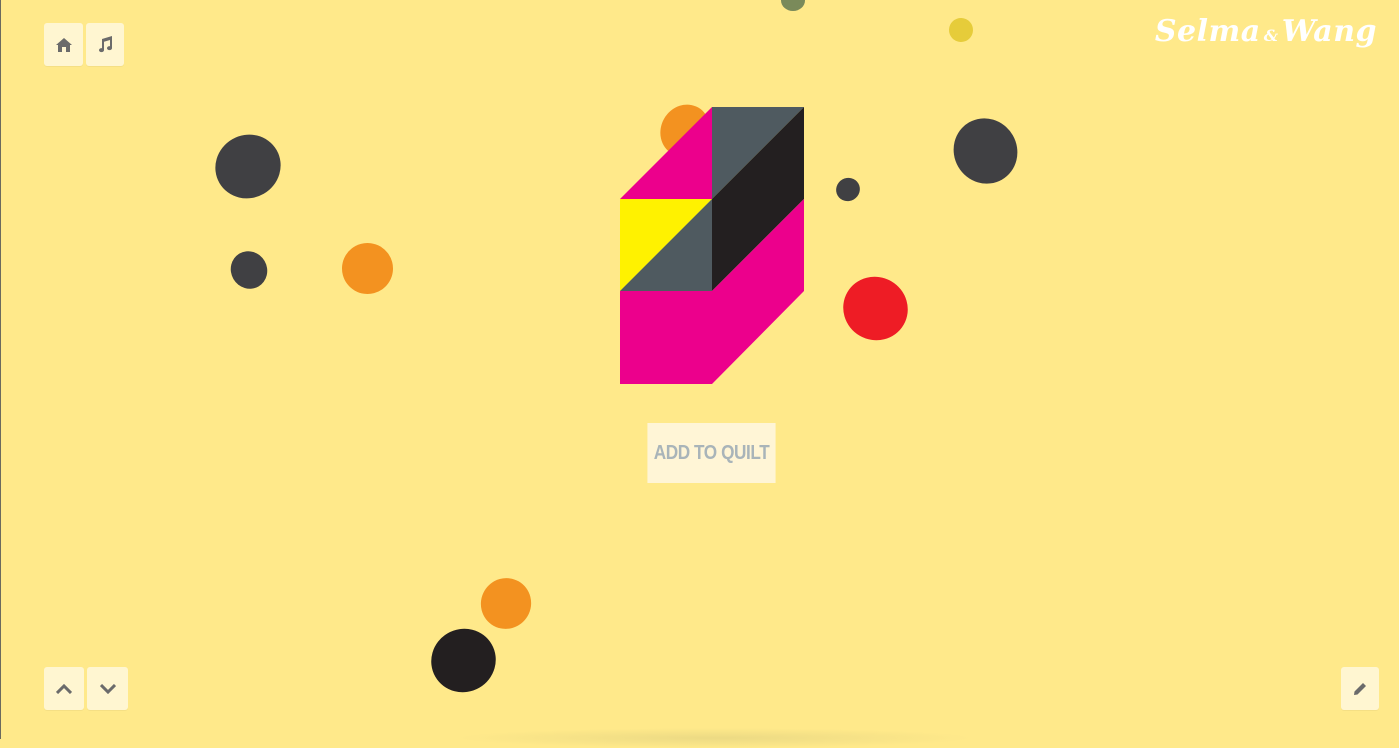 This screenshot has width=1399, height=748. I want to click on quilt-piece-magenta-bottom, so click(666, 337).